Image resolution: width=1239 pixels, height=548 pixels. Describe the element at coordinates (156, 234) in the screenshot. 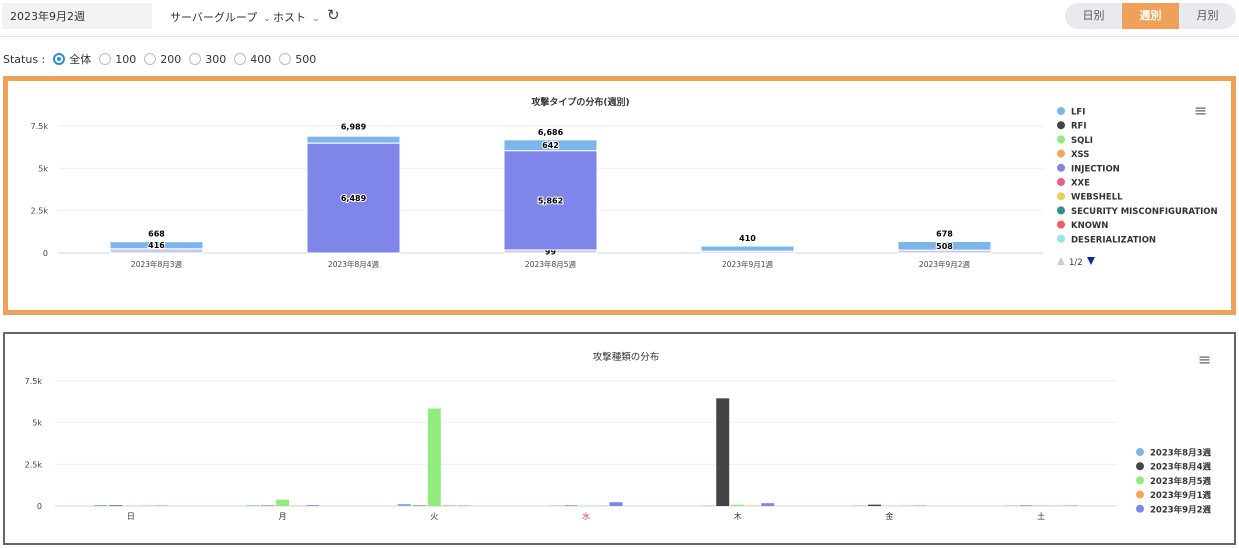

I see `total-label: 668` at that location.